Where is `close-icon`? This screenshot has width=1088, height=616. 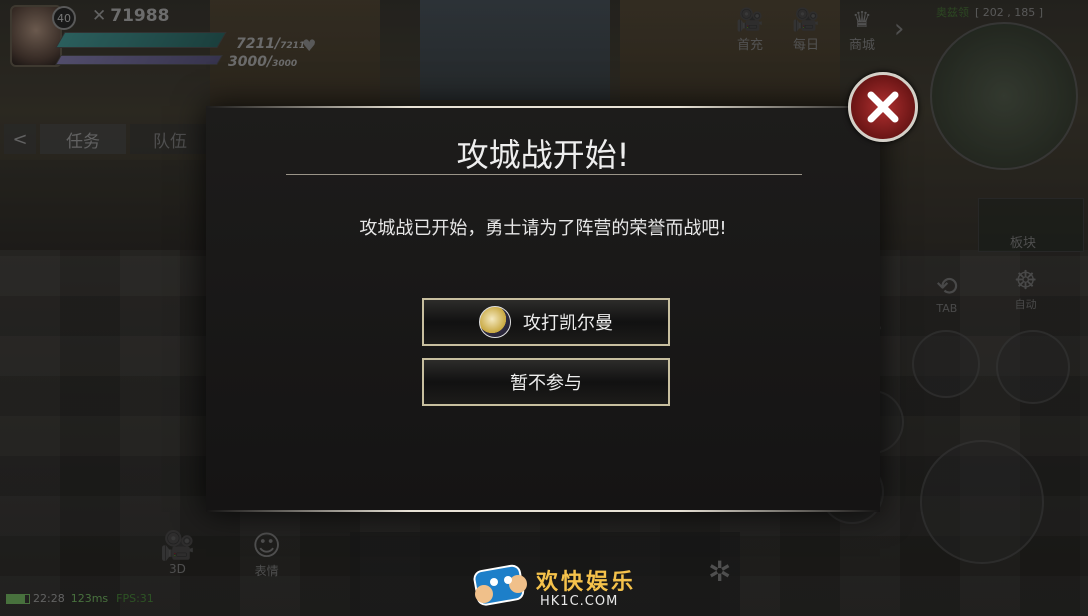 close-icon is located at coordinates (883, 107).